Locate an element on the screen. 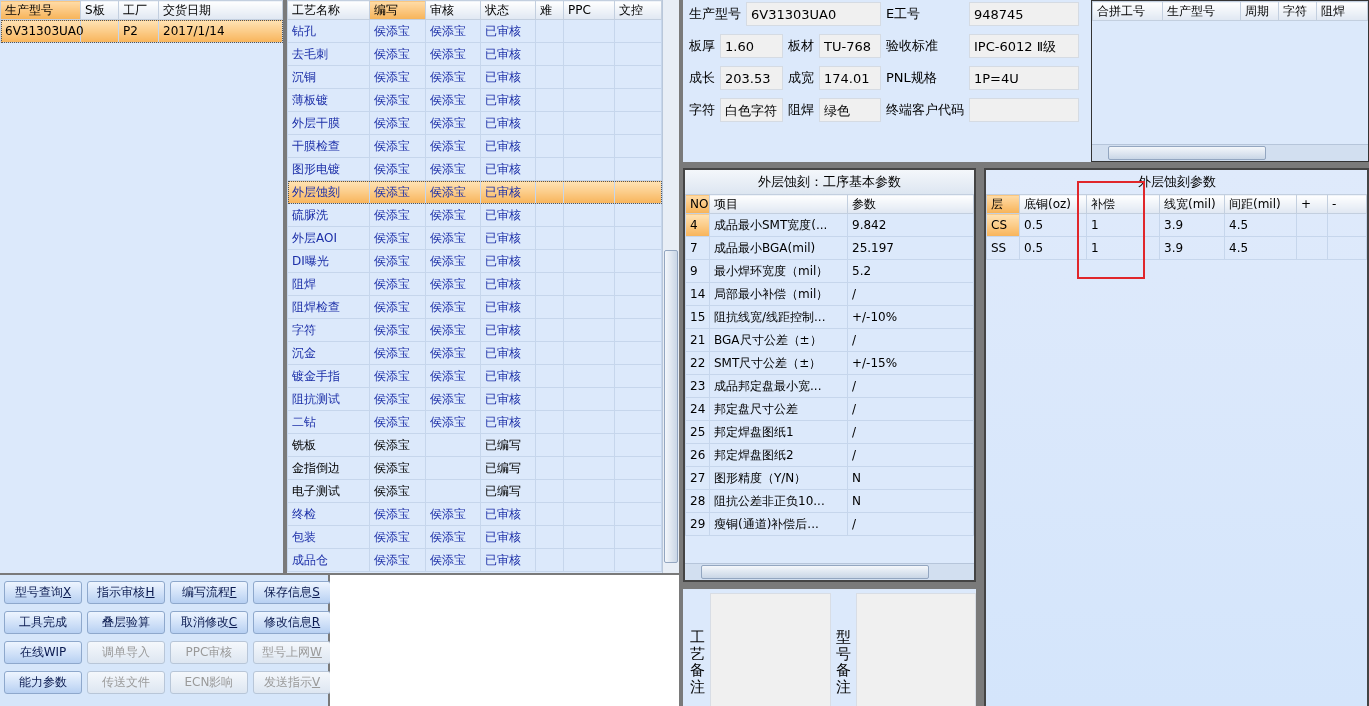 Image resolution: width=1369 pixels, height=706 pixels. text-field: 绿色 is located at coordinates (850, 110).